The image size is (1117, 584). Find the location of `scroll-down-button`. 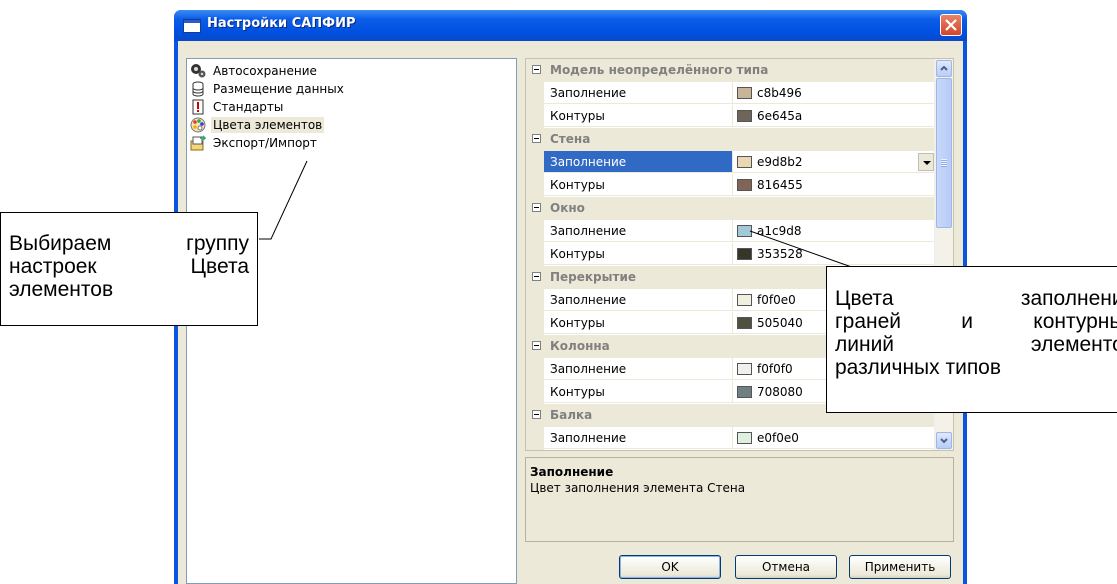

scroll-down-button is located at coordinates (944, 440).